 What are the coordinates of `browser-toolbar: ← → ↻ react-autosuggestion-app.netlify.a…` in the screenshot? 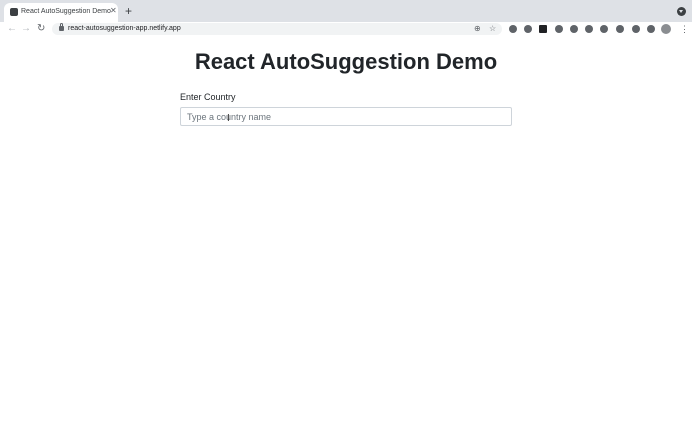 It's located at (346, 29).